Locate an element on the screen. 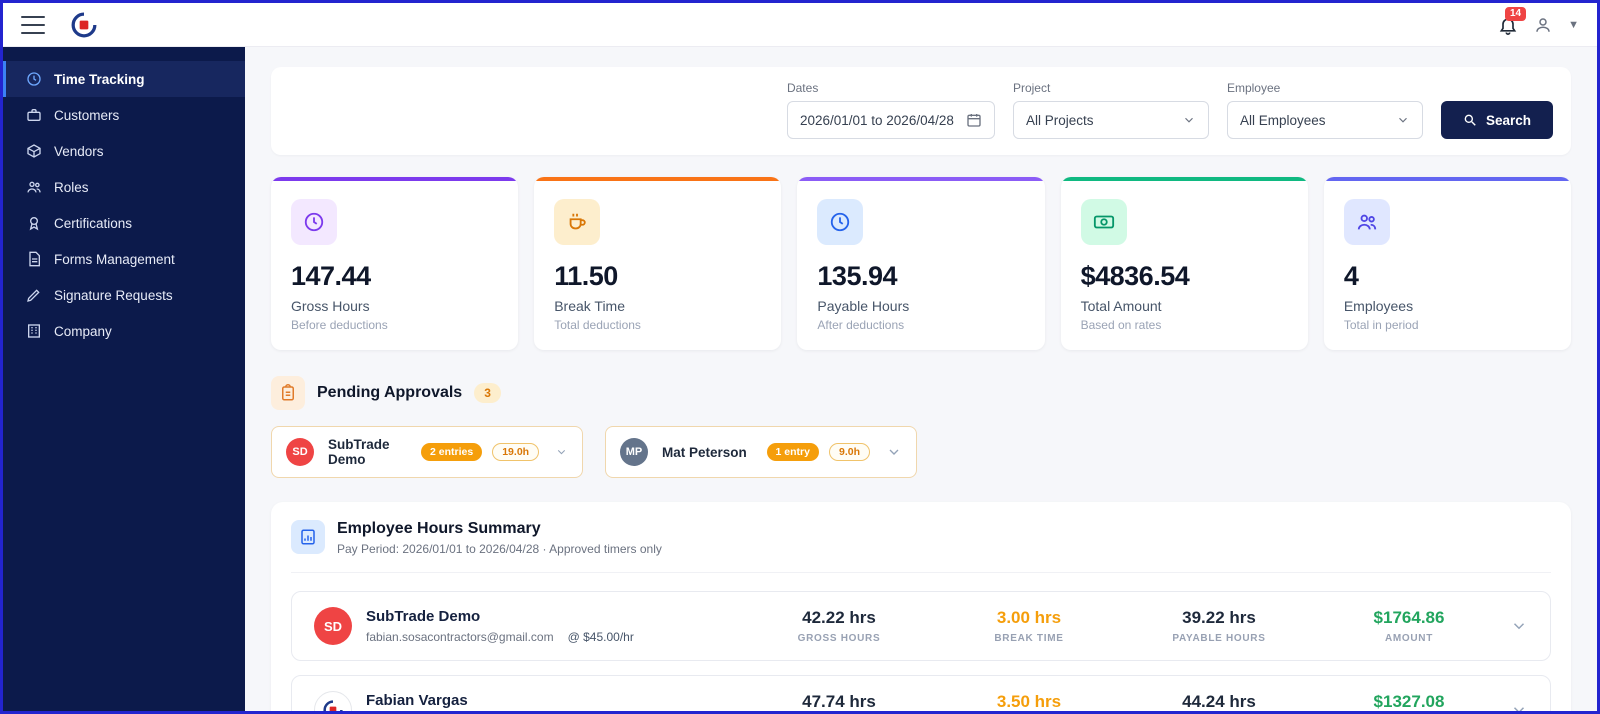 The width and height of the screenshot is (1600, 714). clipboard-iconbox is located at coordinates (288, 393).